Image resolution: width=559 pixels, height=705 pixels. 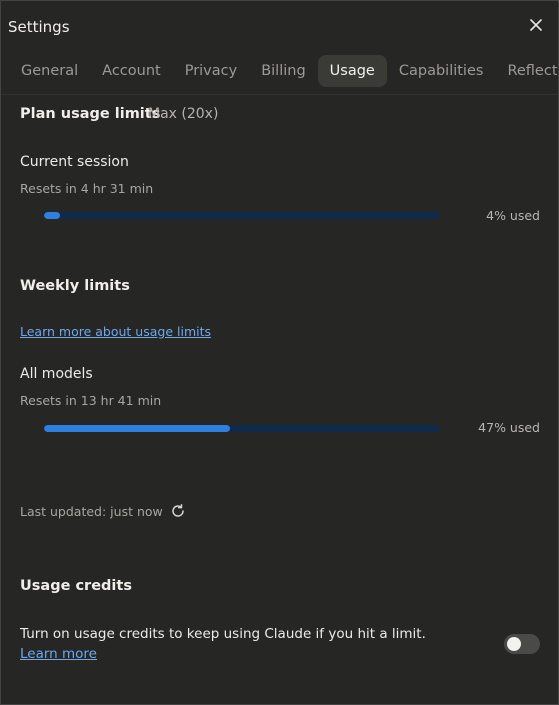 I want to click on current-session-resets: Resets in 4 hr 31 min, so click(x=87, y=188).